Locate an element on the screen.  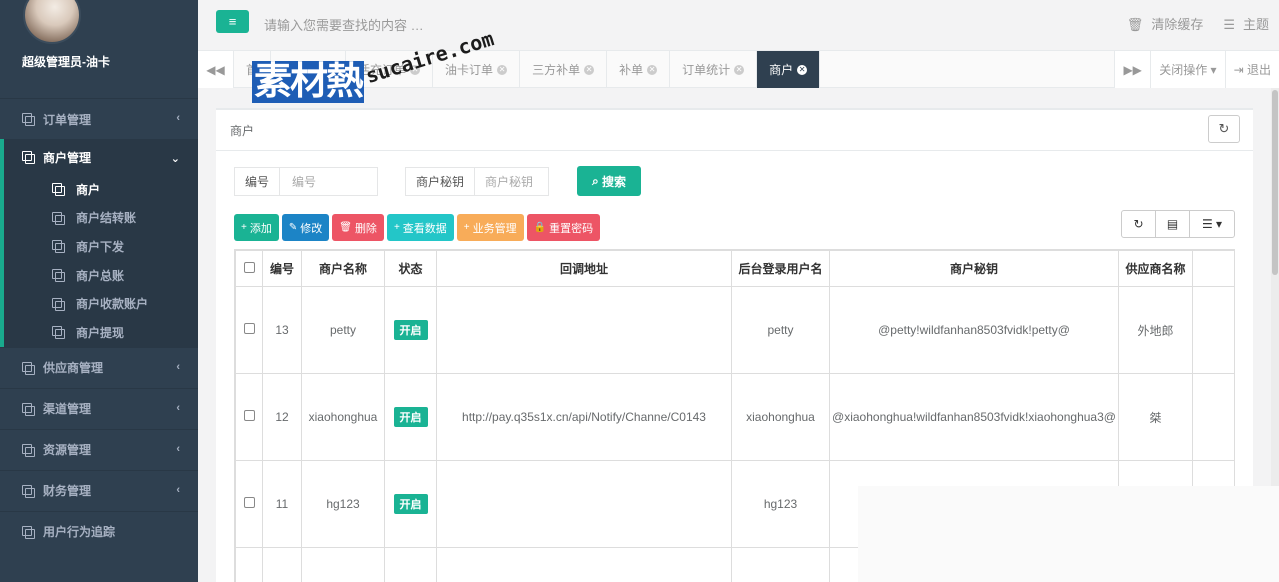
clear-cache-button: 🗑 清除缓存 is located at coordinates (1165, 23).